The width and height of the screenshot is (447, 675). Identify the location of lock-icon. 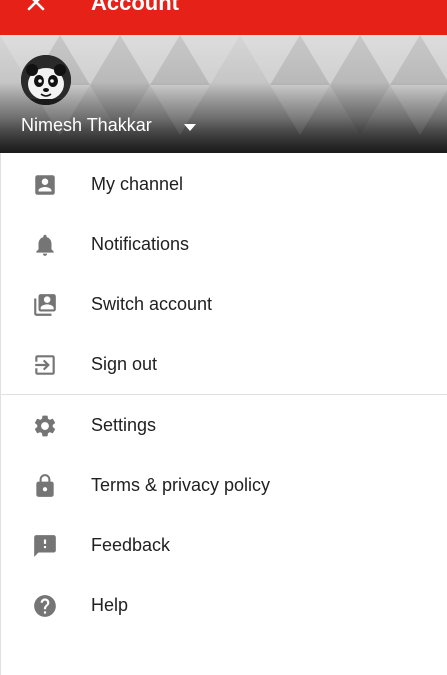
(45, 486).